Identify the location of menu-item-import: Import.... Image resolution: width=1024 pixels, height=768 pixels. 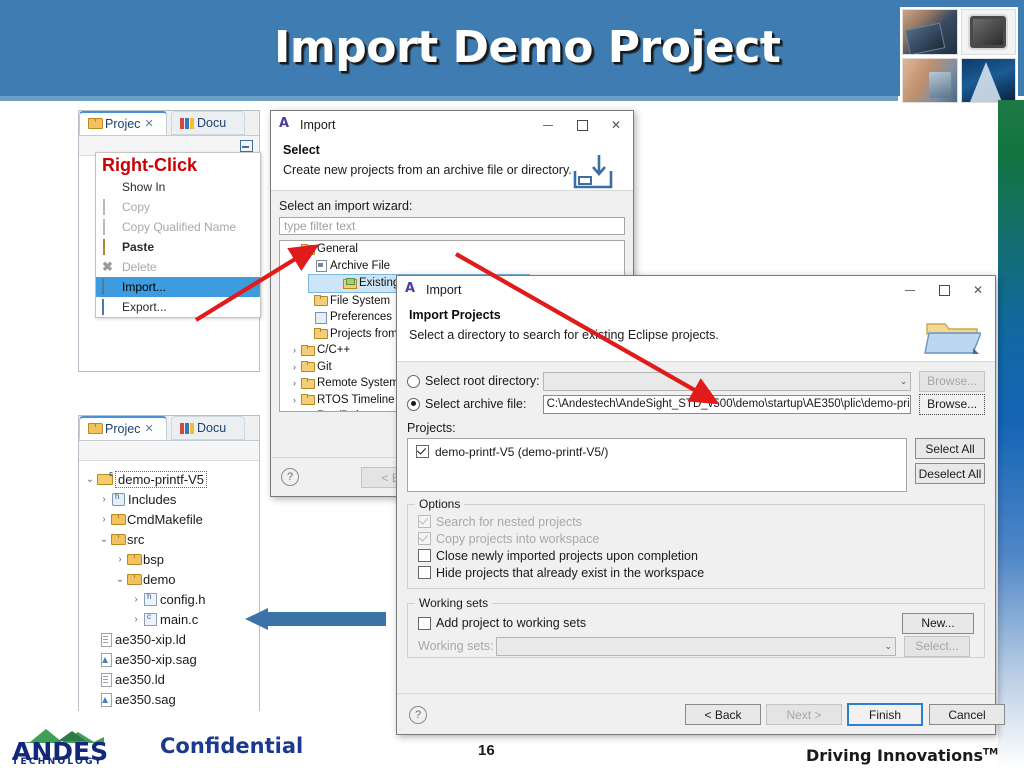
(178, 287).